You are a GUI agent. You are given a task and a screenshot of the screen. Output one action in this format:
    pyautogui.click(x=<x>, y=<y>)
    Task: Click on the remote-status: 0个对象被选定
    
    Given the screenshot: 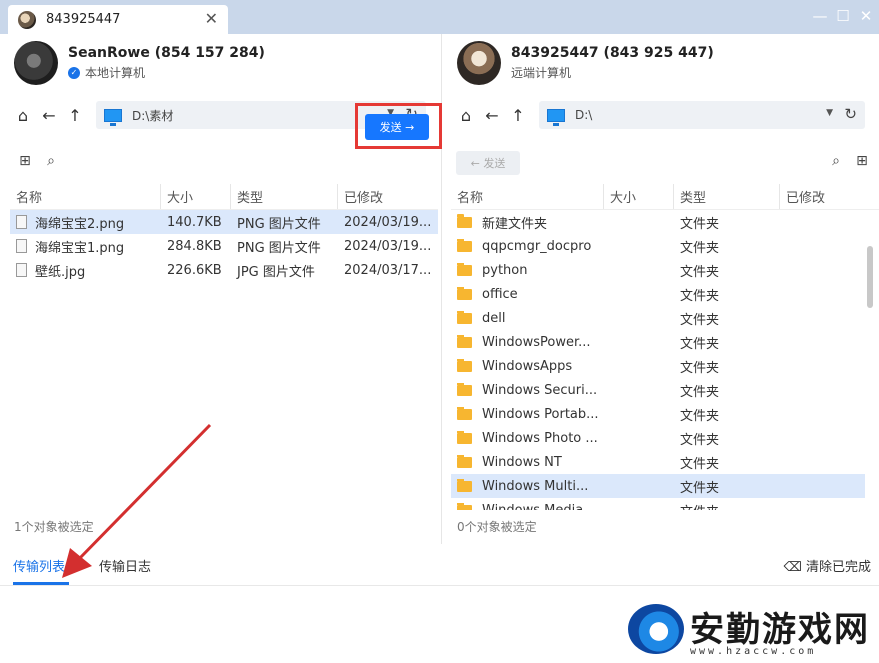 What is the action you would take?
    pyautogui.click(x=497, y=527)
    